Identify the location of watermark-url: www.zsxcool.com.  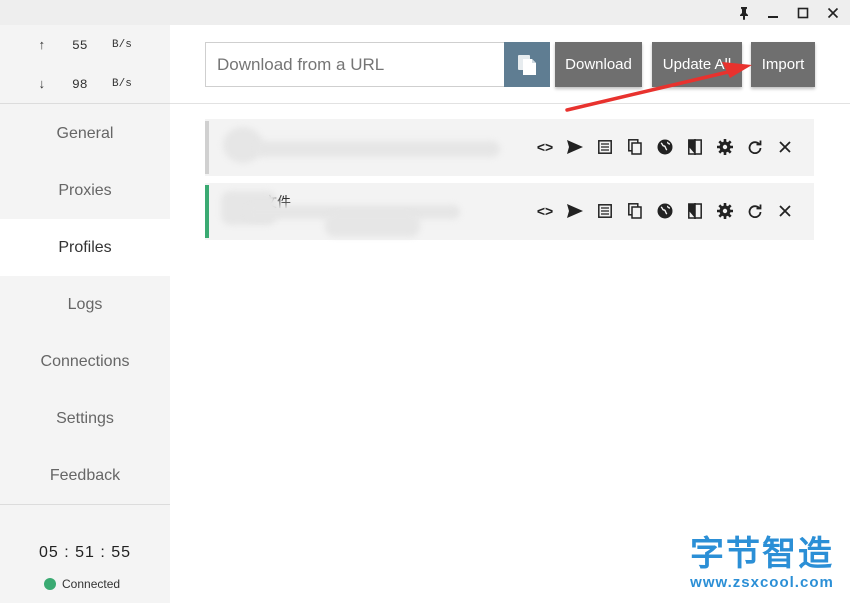
(762, 582).